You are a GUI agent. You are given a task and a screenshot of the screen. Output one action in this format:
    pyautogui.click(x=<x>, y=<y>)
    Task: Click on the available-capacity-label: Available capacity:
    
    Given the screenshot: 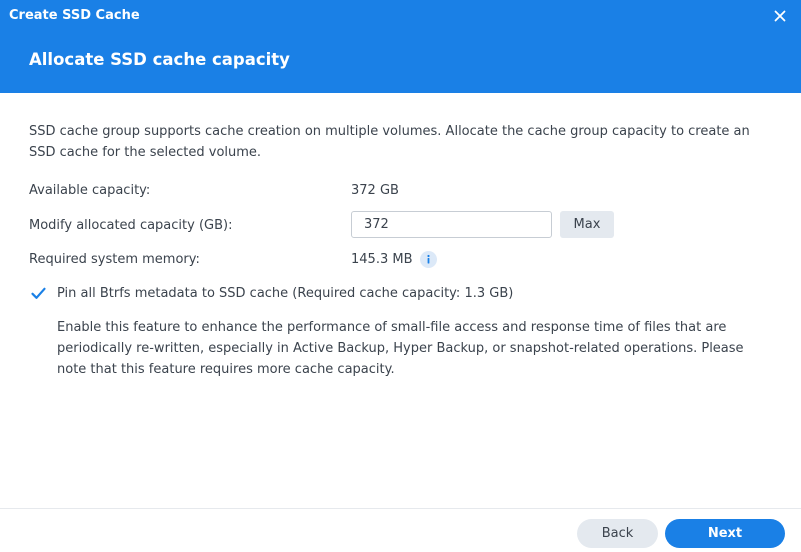 What is the action you would take?
    pyautogui.click(x=90, y=190)
    